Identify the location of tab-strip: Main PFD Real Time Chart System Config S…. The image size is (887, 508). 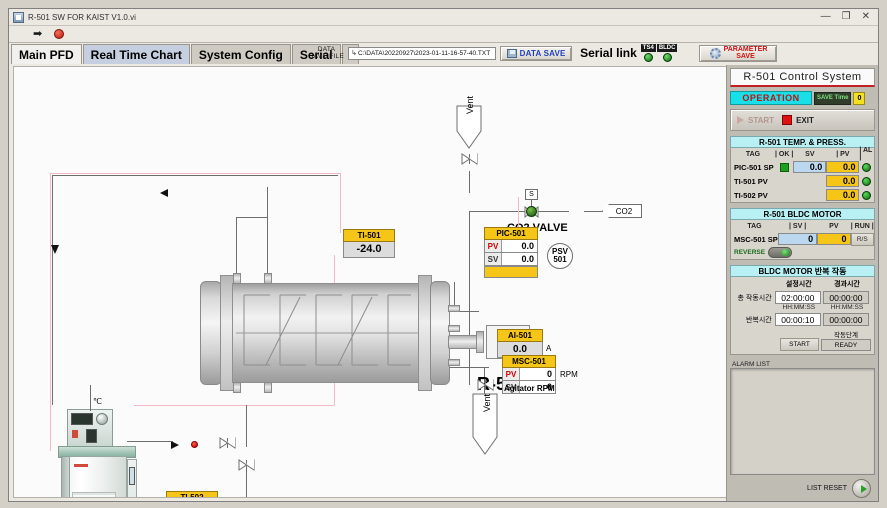
(443, 54).